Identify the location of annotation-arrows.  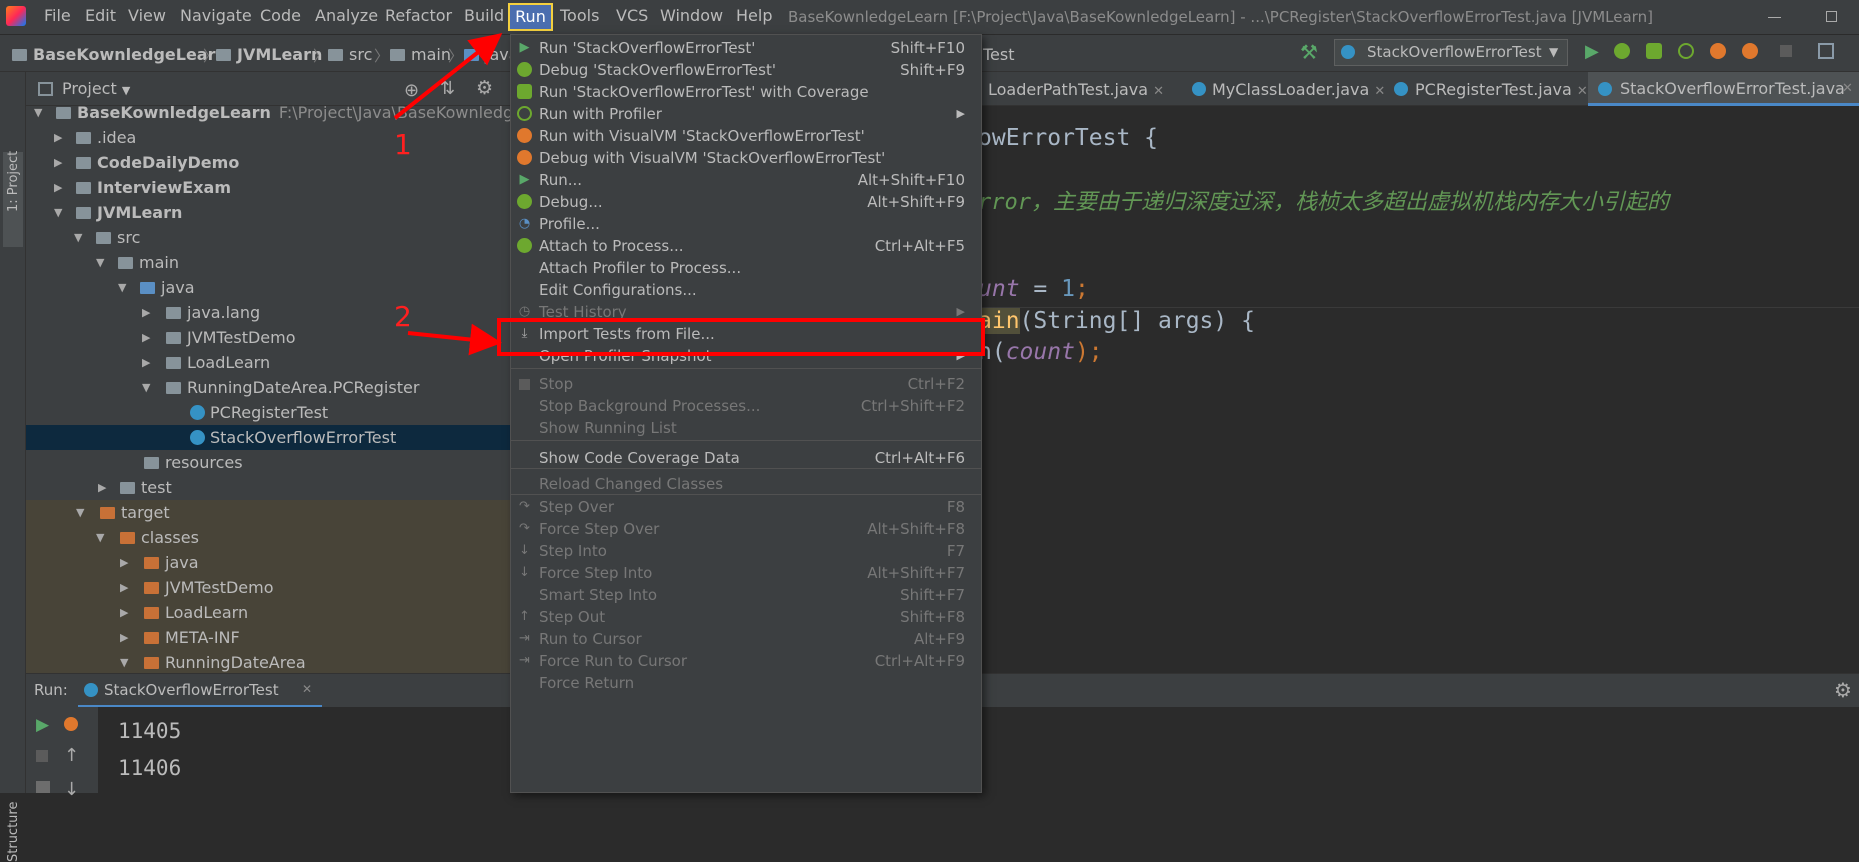
(448, 194).